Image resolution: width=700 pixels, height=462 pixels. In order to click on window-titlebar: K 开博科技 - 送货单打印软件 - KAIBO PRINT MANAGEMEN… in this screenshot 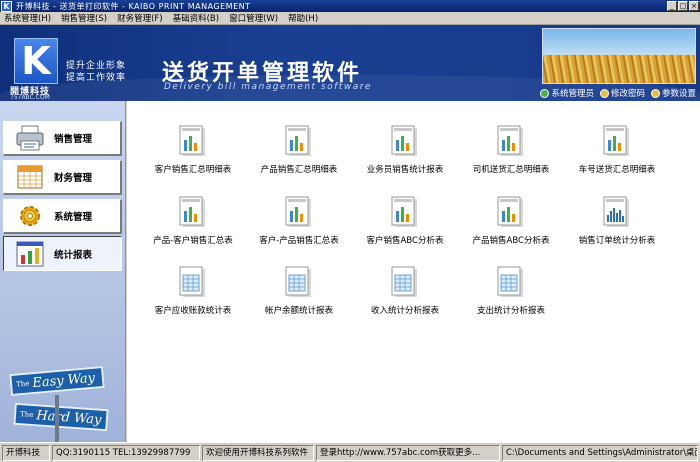, I will do `click(350, 6)`.